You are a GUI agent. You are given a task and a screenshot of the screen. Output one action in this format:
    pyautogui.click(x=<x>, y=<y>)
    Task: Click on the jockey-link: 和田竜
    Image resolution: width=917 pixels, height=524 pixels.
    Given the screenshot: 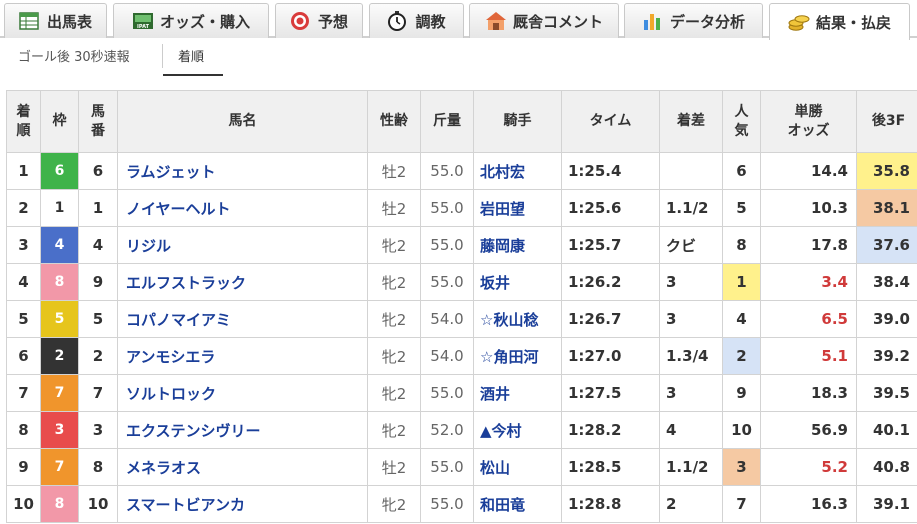 What is the action you would take?
    pyautogui.click(x=517, y=504)
    